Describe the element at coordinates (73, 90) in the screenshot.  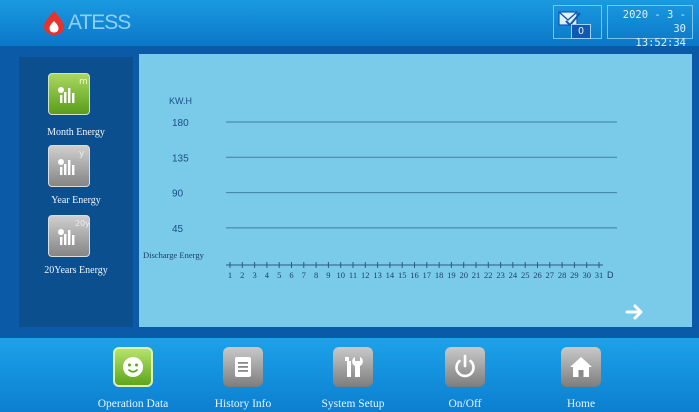
I see `chart-icon: m` at that location.